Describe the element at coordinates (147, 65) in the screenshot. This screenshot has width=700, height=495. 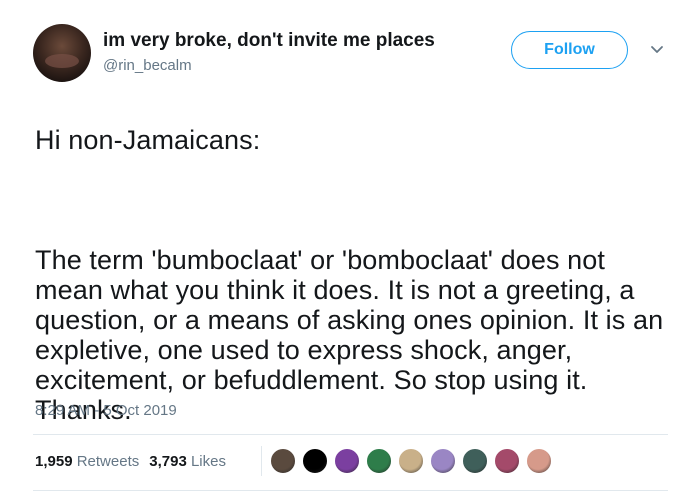
I see `user-handle: @rin_becalm` at that location.